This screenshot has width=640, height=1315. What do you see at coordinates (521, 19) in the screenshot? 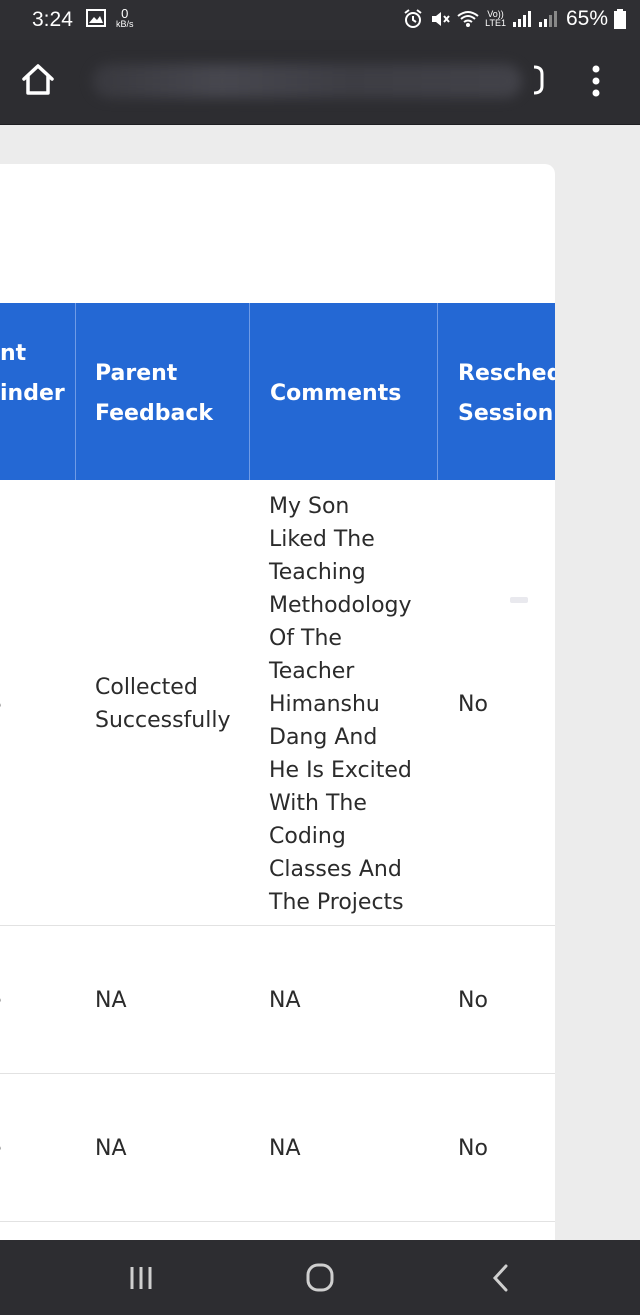
I see `signal-1-icon` at bounding box center [521, 19].